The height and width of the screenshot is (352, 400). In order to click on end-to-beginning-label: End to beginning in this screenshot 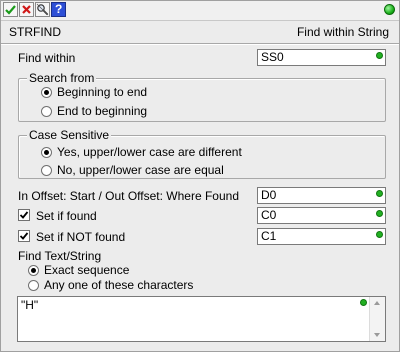, I will do `click(102, 111)`.